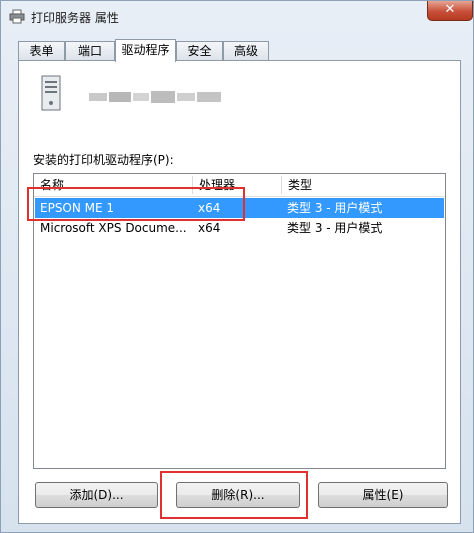 This screenshot has height=533, width=474. Describe the element at coordinates (237, 17) in the screenshot. I see `title-bar: 打印服务器 属性 ✕` at that location.